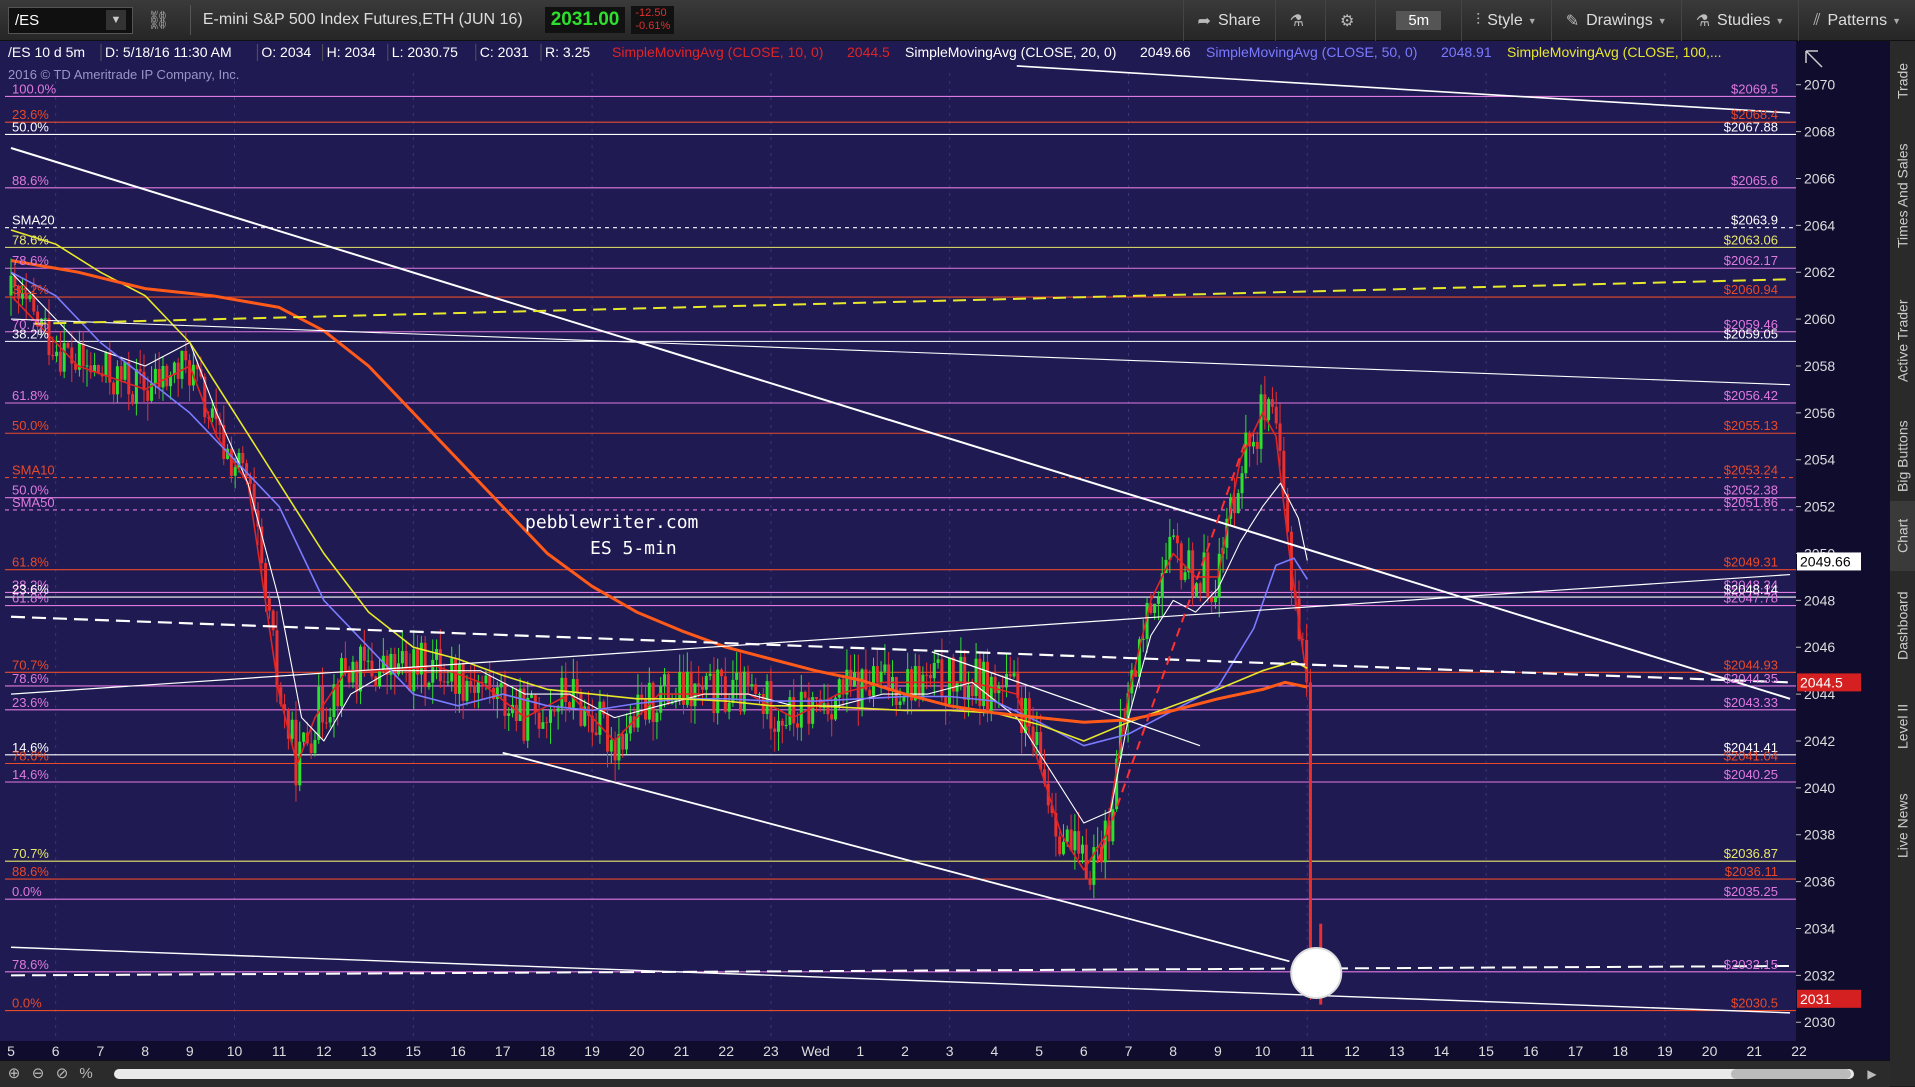 This screenshot has height=1087, width=1915. Describe the element at coordinates (1615, 20) in the screenshot. I see `drawings-button: ✎ Drawings ▼` at that location.